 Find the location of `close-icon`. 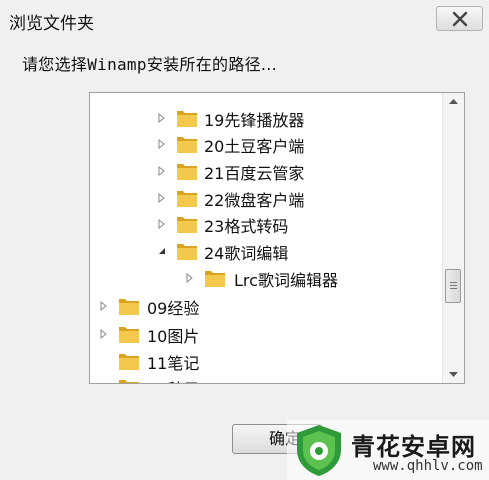

close-icon is located at coordinates (460, 19).